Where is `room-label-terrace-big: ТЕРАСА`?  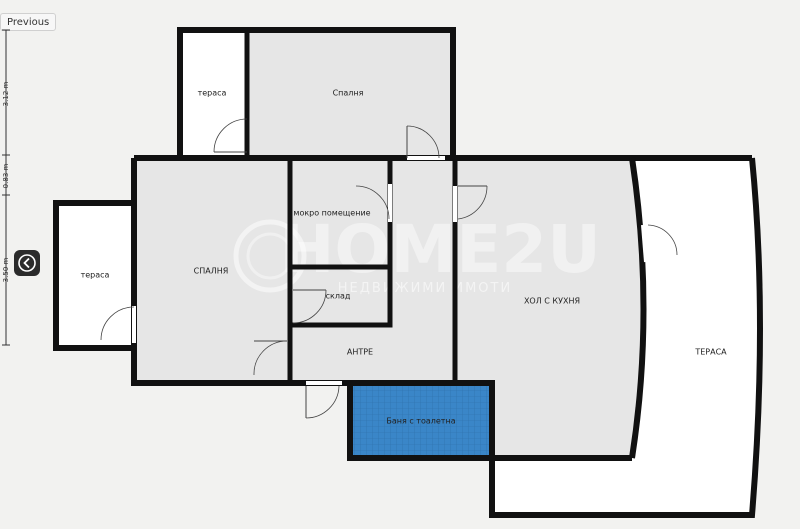
room-label-terrace-big: ТЕРАСА is located at coordinates (710, 352).